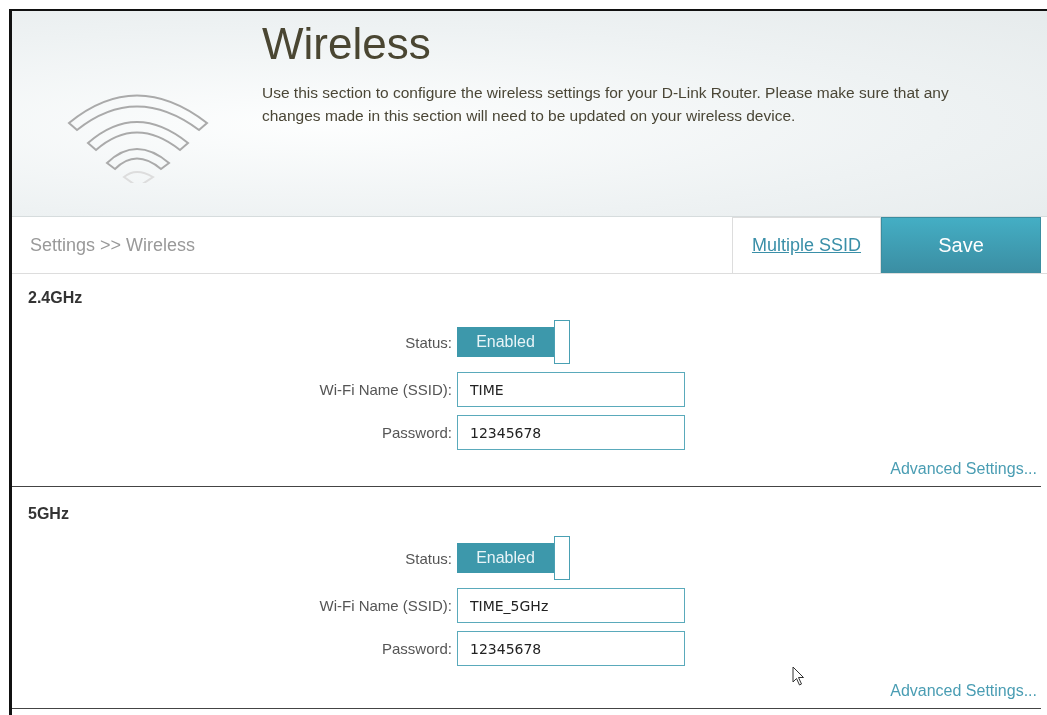  I want to click on band-title: 5GHz, so click(49, 514).